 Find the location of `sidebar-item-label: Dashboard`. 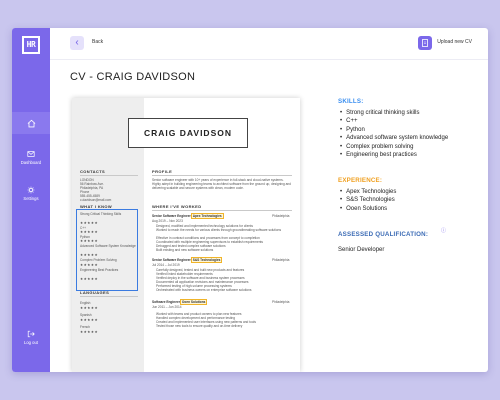

sidebar-item-label: Dashboard is located at coordinates (31, 162).